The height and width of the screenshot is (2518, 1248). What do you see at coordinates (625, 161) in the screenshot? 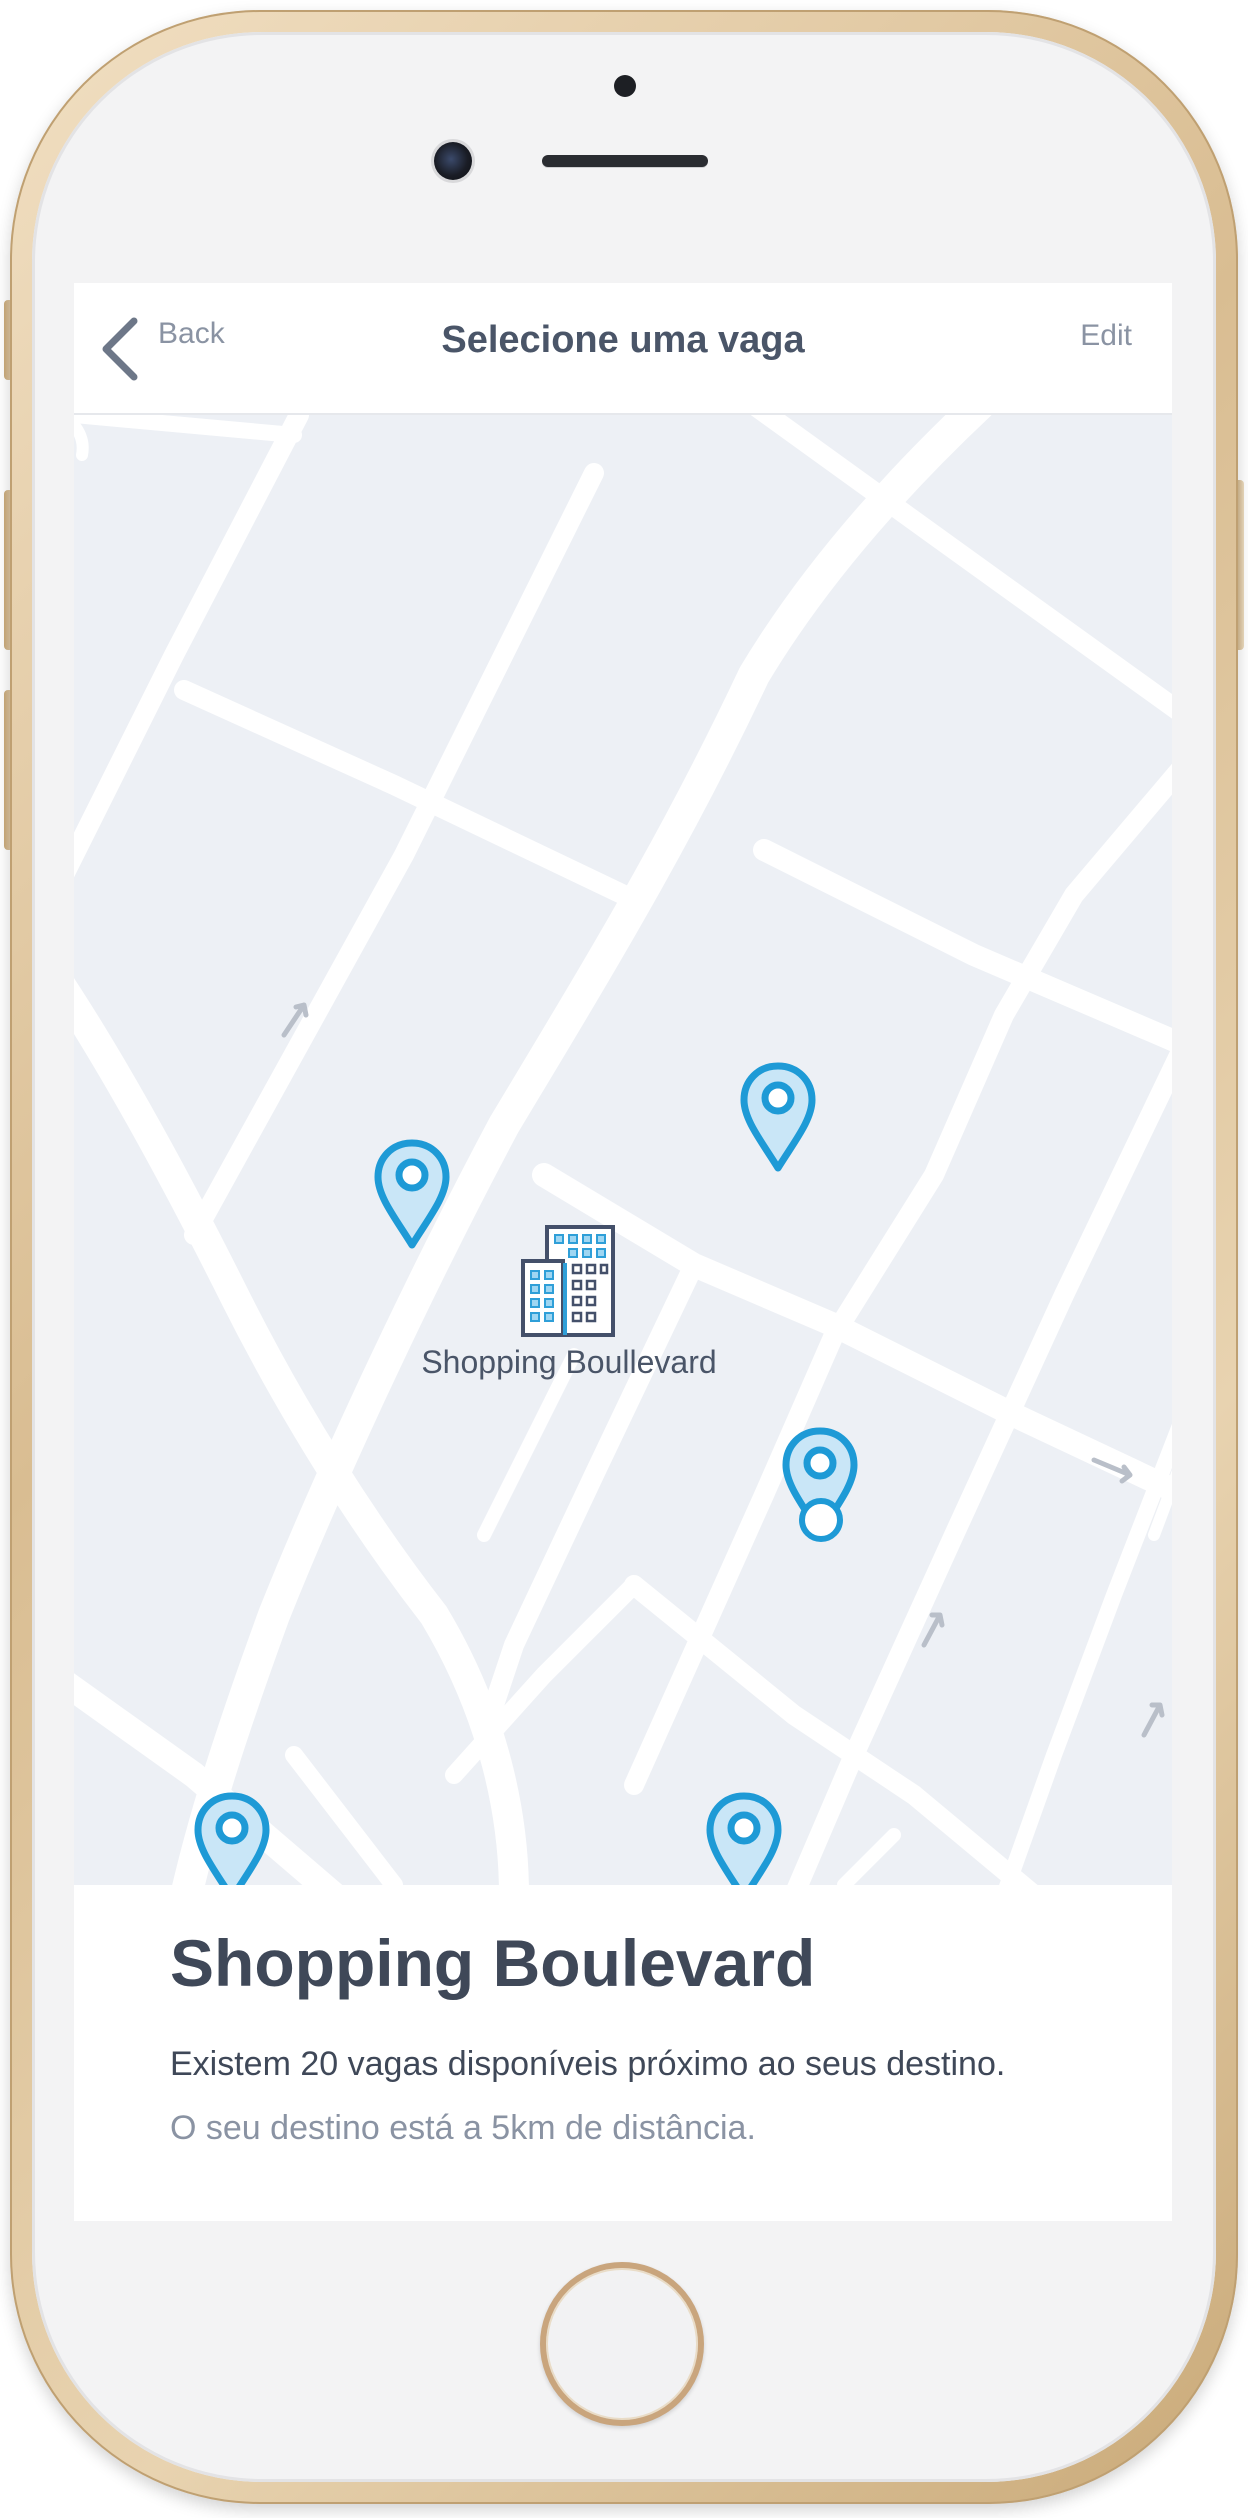
I see `earpiece-speaker` at bounding box center [625, 161].